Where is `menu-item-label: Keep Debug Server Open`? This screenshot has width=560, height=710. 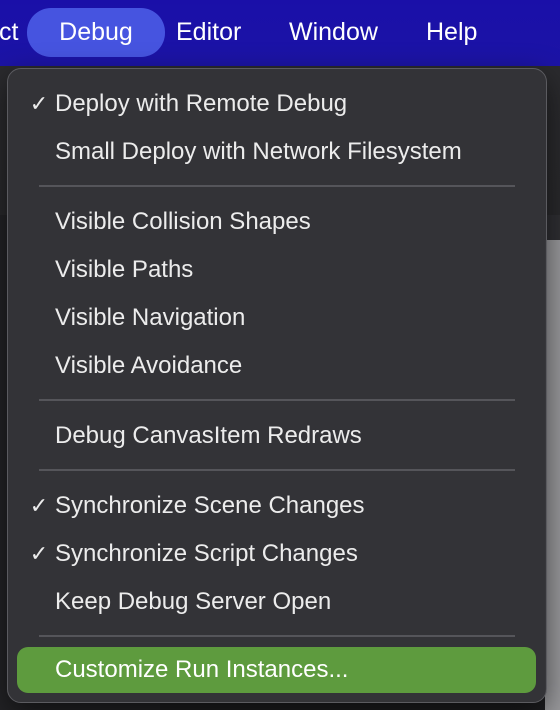
menu-item-label: Keep Debug Server Open is located at coordinates (193, 601).